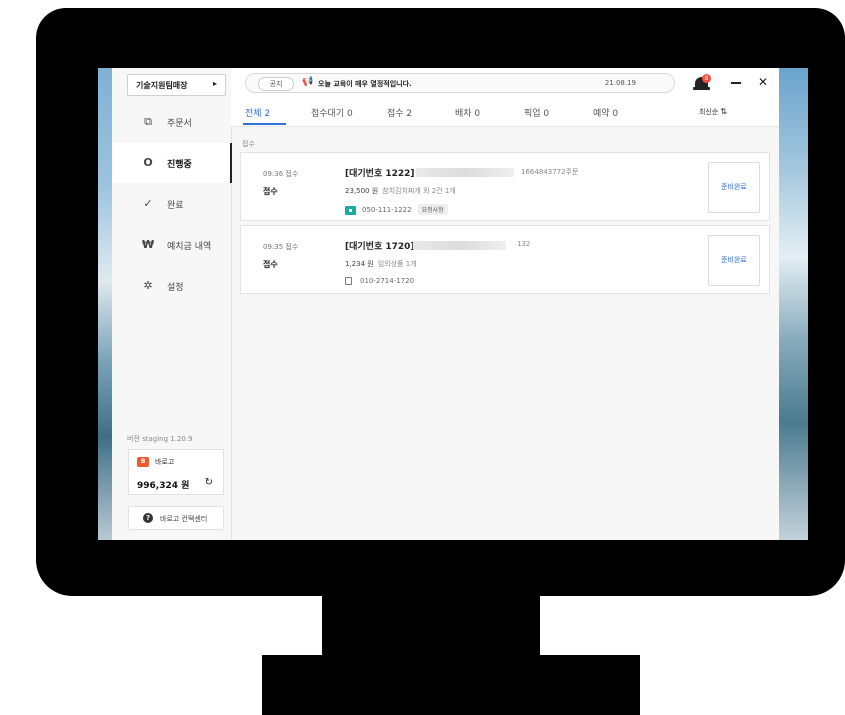 Image resolution: width=845 pixels, height=715 pixels. I want to click on order-phone-row: ▪ 050-111-1222 요청사항, so click(396, 209).